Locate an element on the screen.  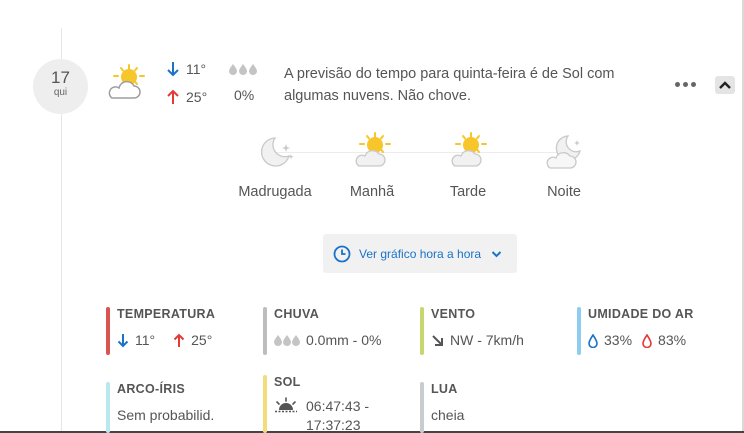
stat-moon: LUA cheia is located at coordinates (495, 407).